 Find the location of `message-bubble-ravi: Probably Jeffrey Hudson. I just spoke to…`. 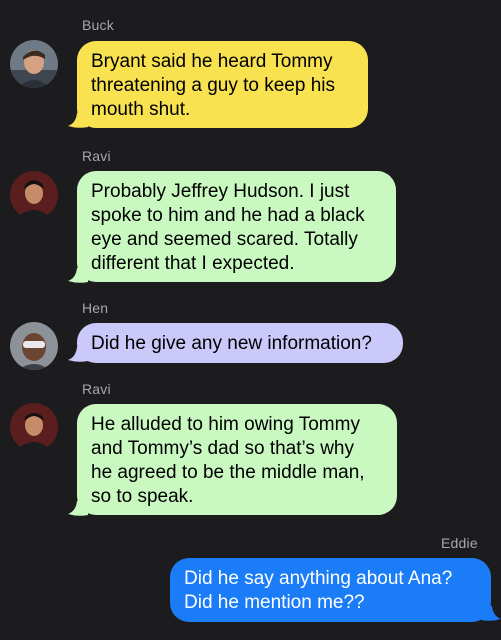

message-bubble-ravi: Probably Jeffrey Hudson. I just spoke to… is located at coordinates (236, 226).